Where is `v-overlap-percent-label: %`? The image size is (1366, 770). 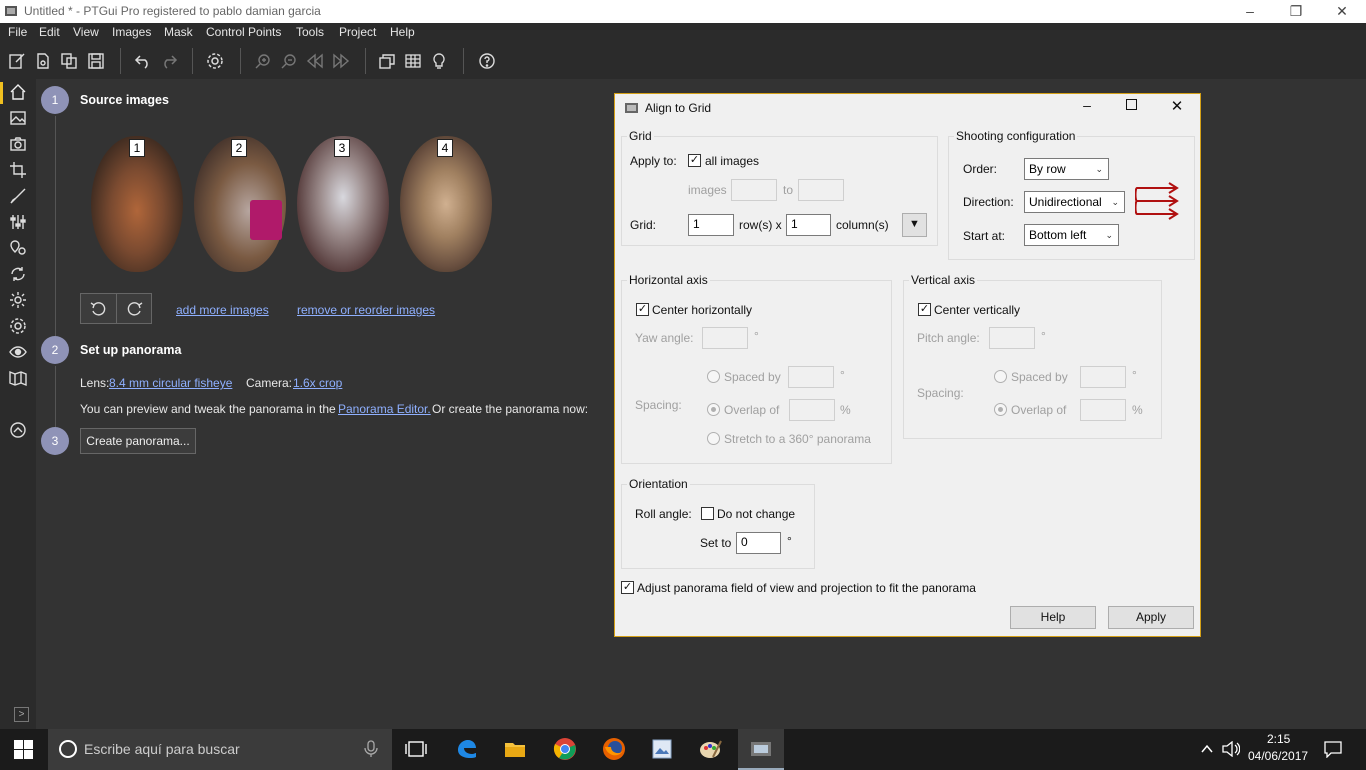
v-overlap-percent-label: % is located at coordinates (1137, 410).